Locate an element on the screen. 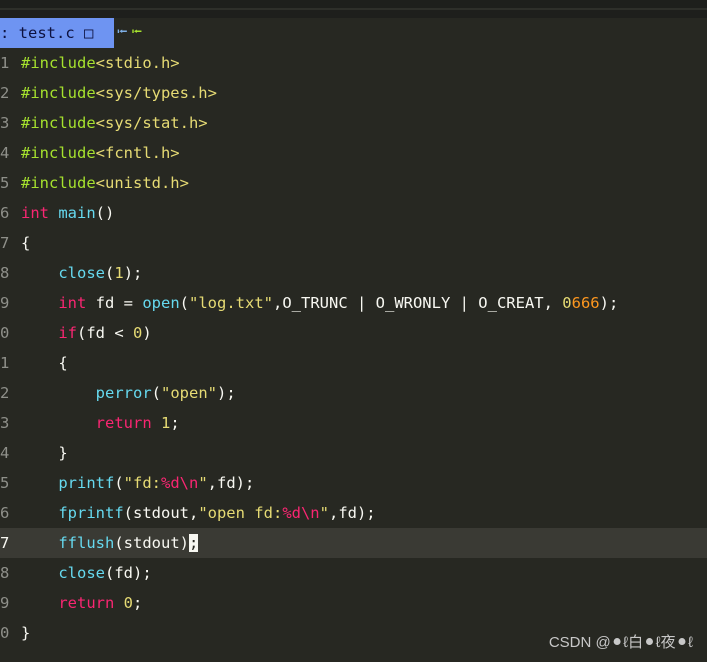 The height and width of the screenshot is (662, 707). code-line-7: 7{ is located at coordinates (353, 243).